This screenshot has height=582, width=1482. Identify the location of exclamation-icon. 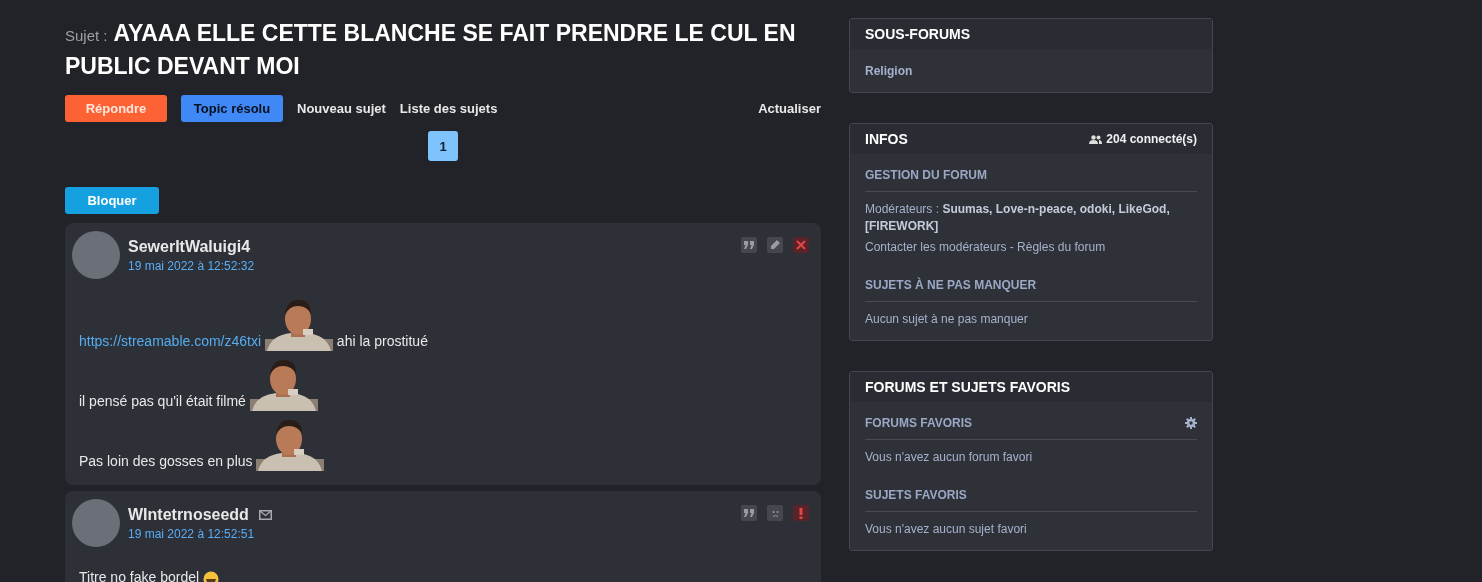
(801, 513).